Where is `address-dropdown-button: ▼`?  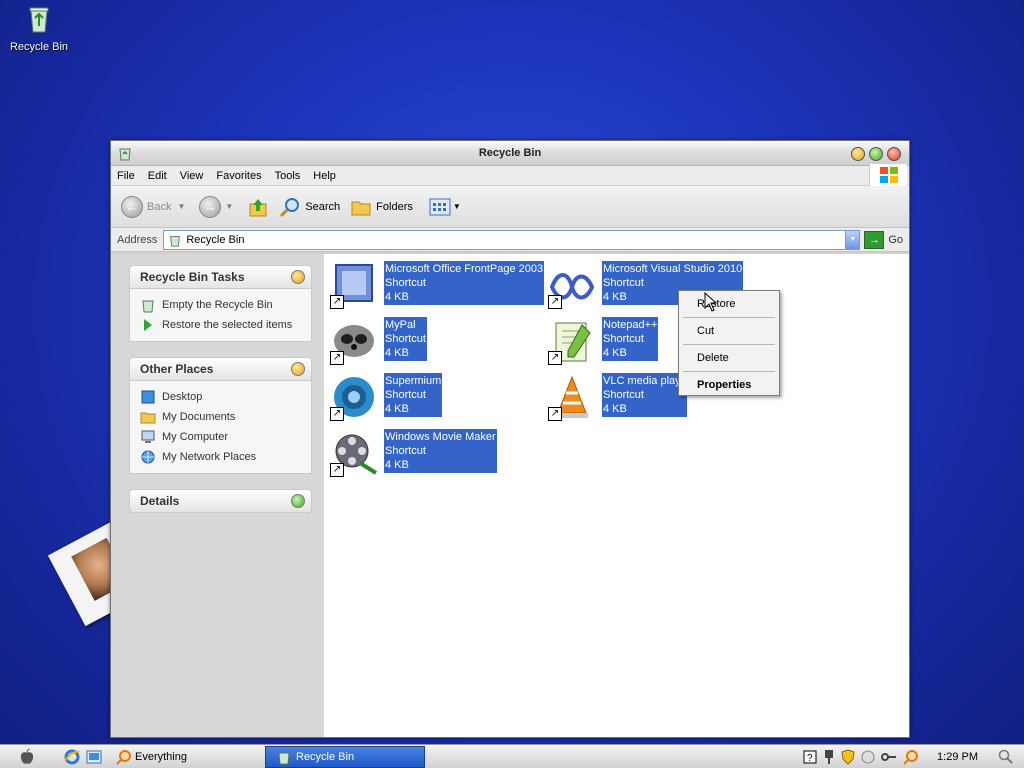 address-dropdown-button: ▼ is located at coordinates (852, 239).